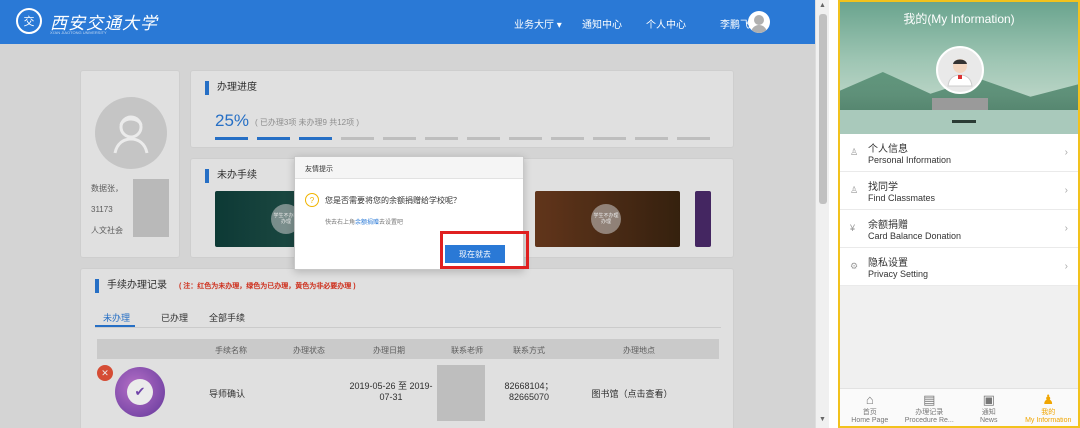  What do you see at coordinates (959, 153) in the screenshot?
I see `menu-item-personal-info: ♙ 个人信息 Personal Information ›` at bounding box center [959, 153].